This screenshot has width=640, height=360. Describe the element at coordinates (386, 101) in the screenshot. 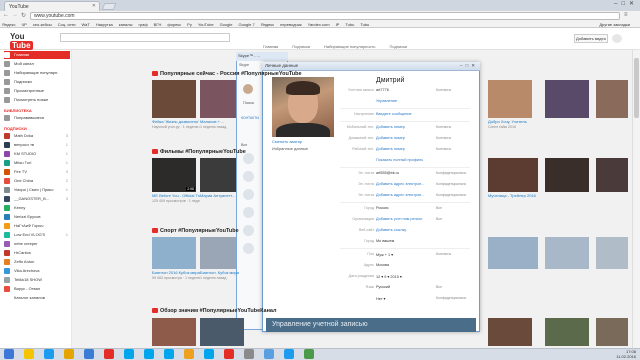

I see `field-value: Управление` at that location.